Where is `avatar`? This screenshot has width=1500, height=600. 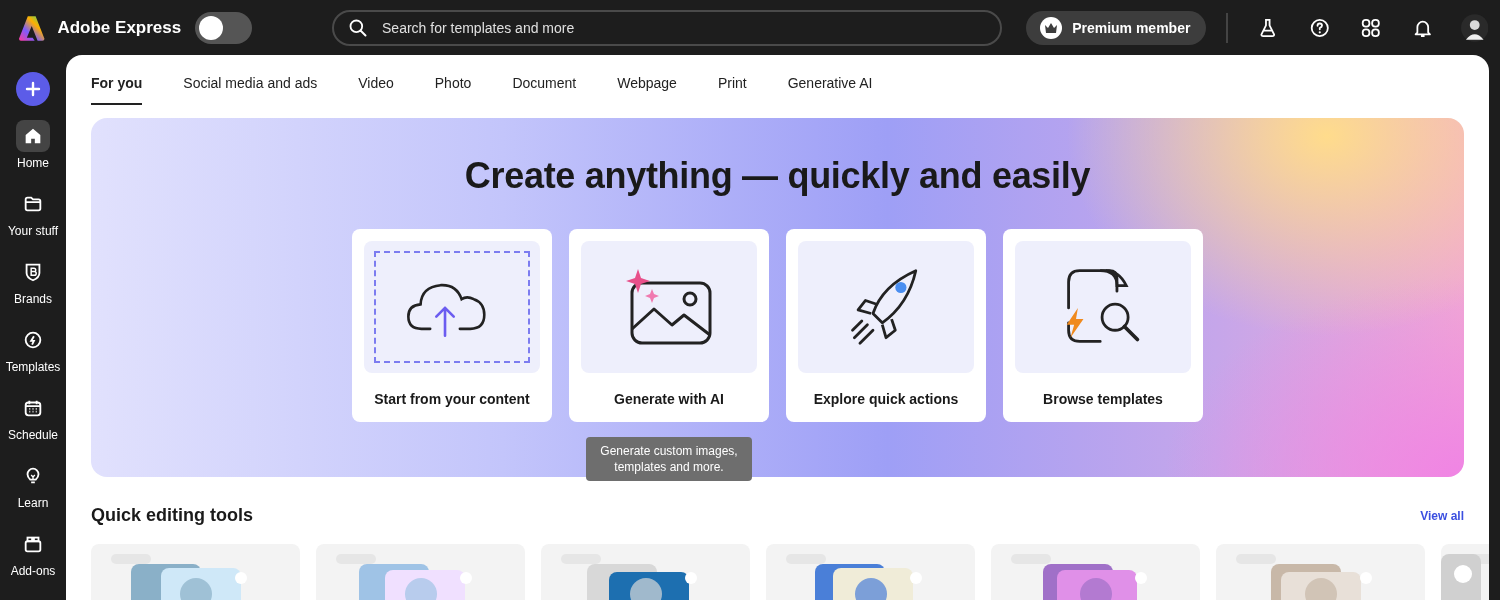
avatar is located at coordinates (1474, 27).